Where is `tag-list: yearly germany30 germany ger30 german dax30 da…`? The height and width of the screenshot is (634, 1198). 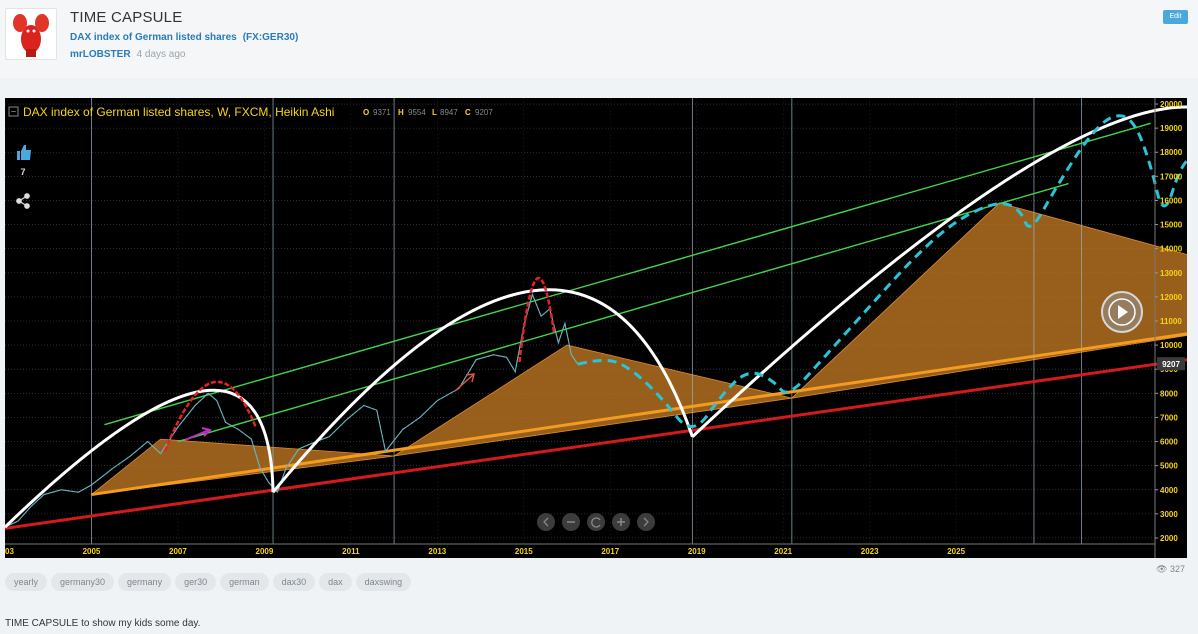 tag-list: yearly germany30 germany ger30 german dax30 da… is located at coordinates (210, 582).